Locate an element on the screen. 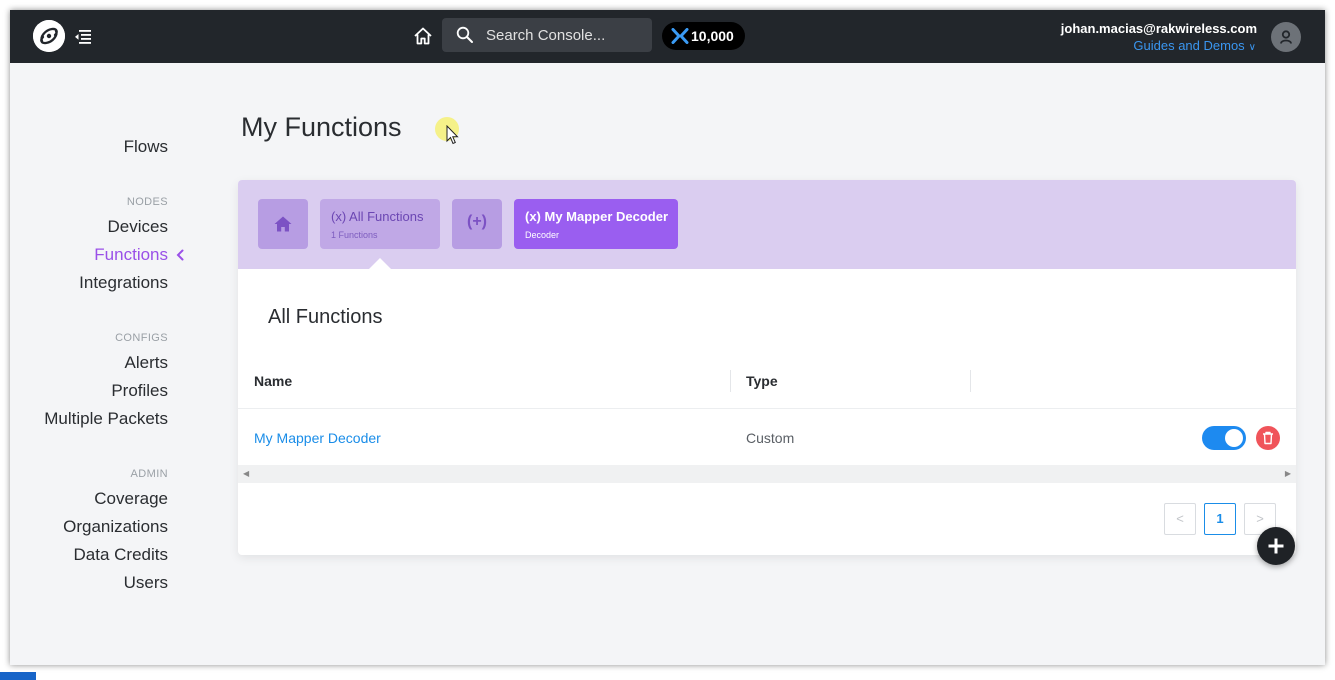 The width and height of the screenshot is (1335, 680). chevron-down-icon: ∨ is located at coordinates (1252, 47).